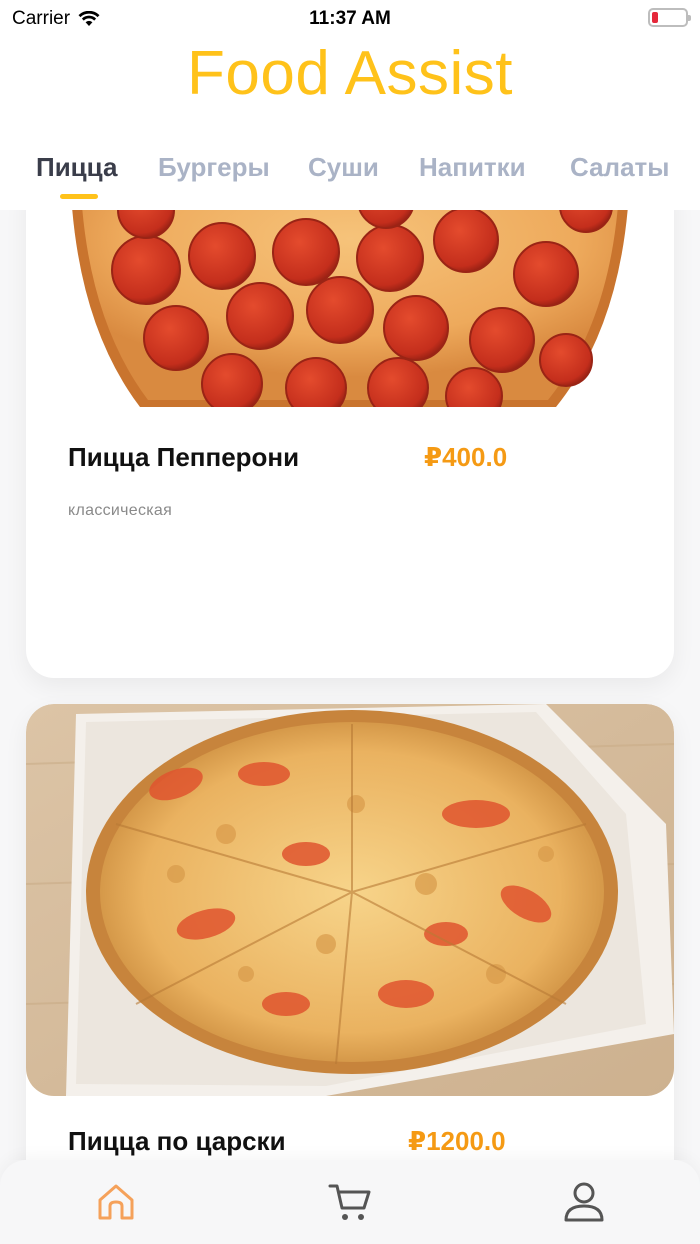  What do you see at coordinates (669, 17) in the screenshot?
I see `battery-icon` at bounding box center [669, 17].